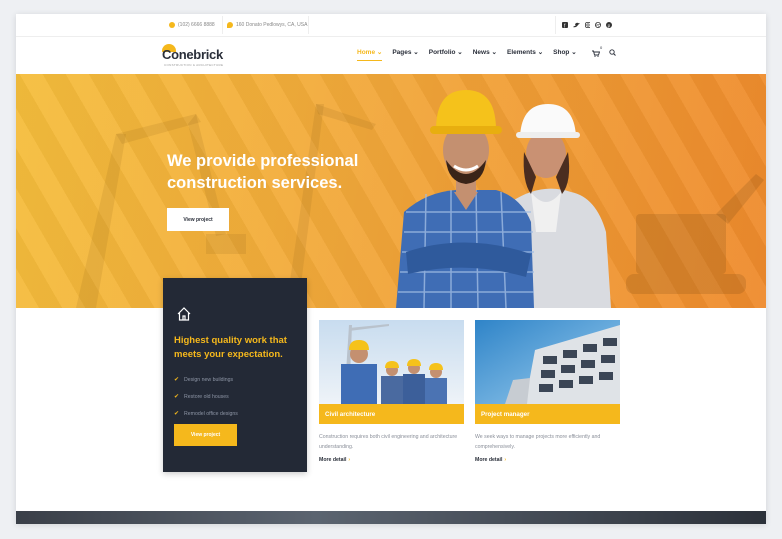 The width and height of the screenshot is (782, 539). I want to click on nav-item-home: Home ⌄, so click(370, 54).